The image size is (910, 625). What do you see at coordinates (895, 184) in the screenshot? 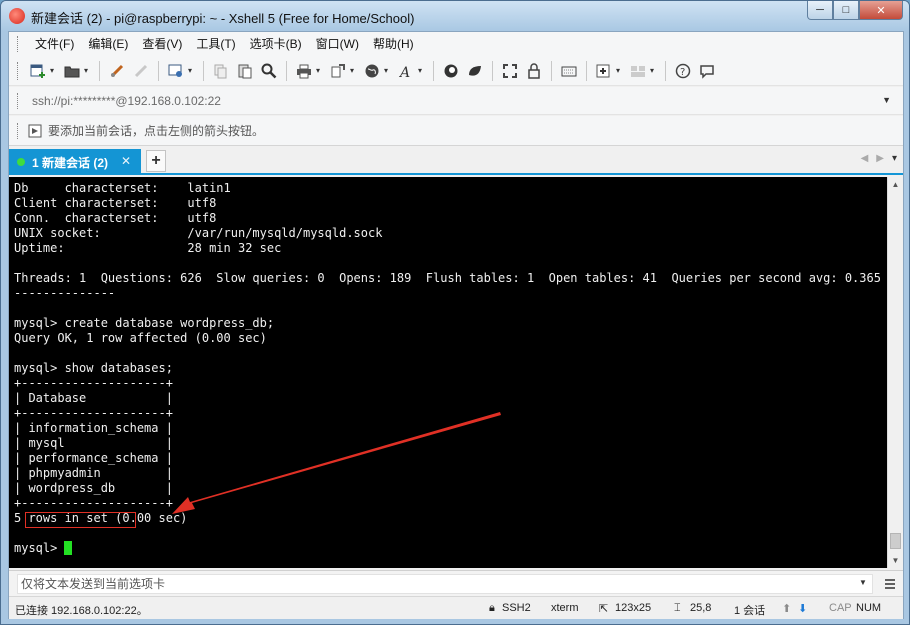
I see `scroll-up-icon: ▲` at bounding box center [895, 184].